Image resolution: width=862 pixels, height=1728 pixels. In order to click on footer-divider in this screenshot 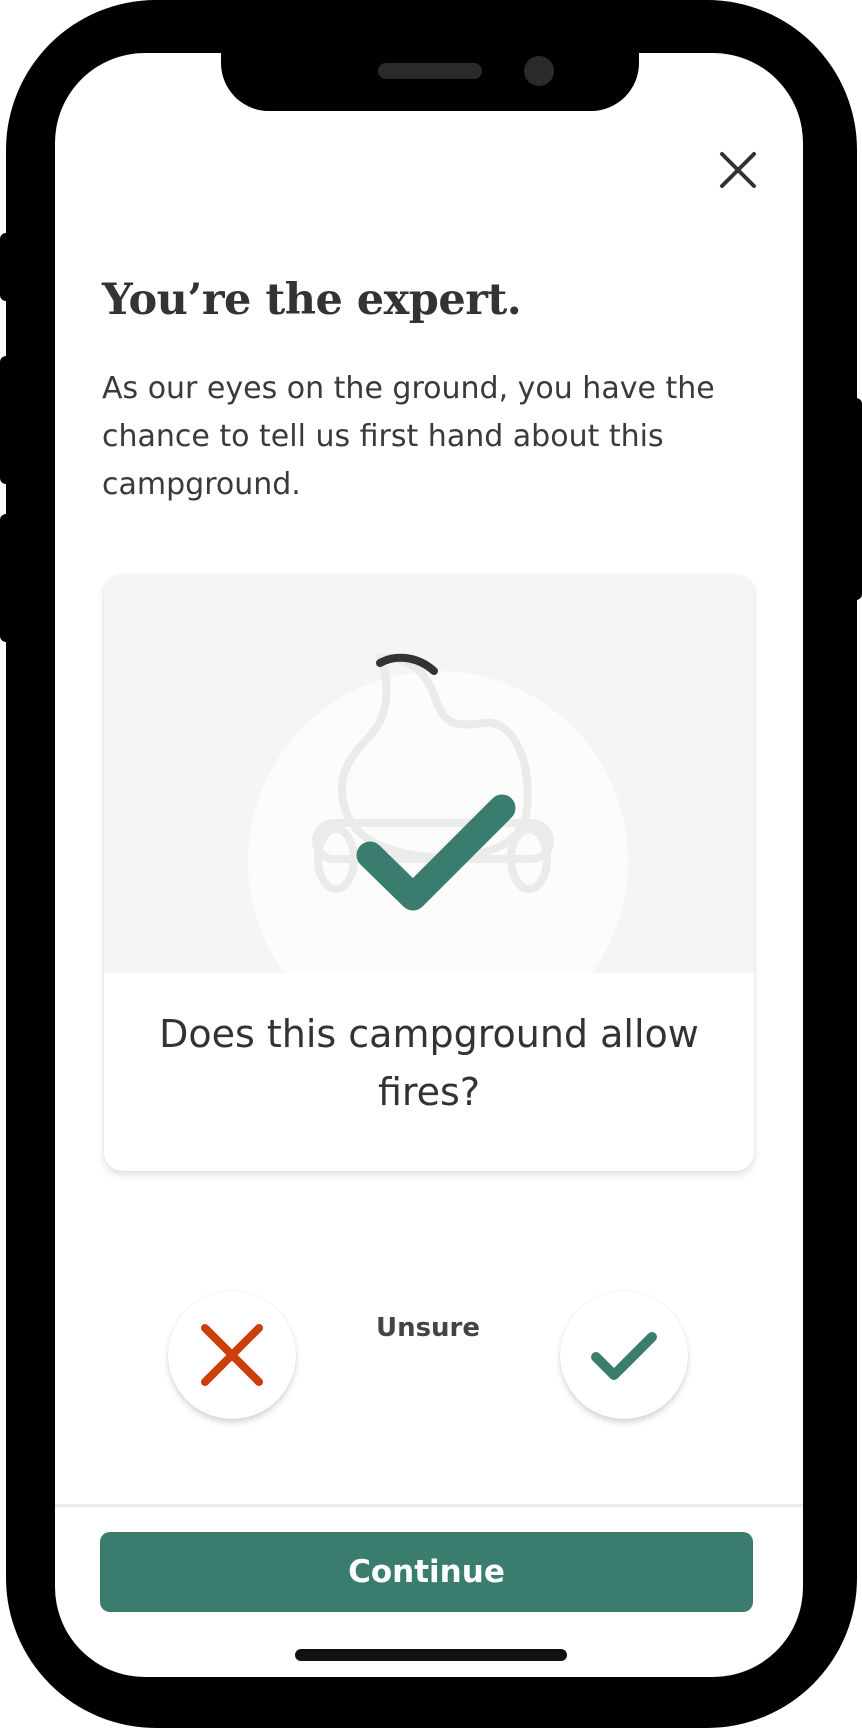, I will do `click(429, 1505)`.